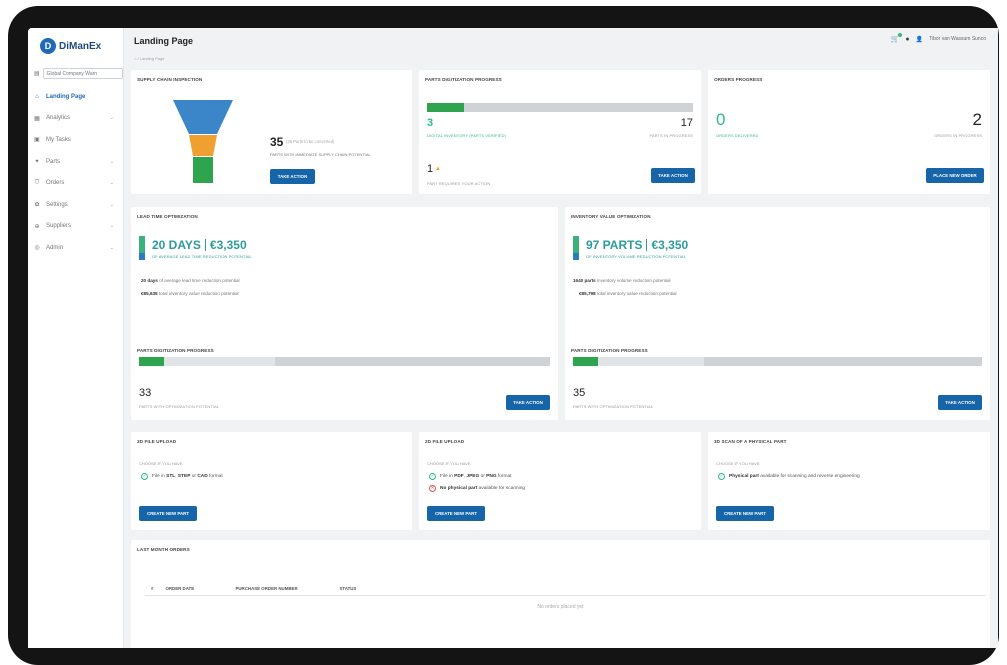  Describe the element at coordinates (203, 170) in the screenshot. I see `funnel-bottom-segment` at that location.